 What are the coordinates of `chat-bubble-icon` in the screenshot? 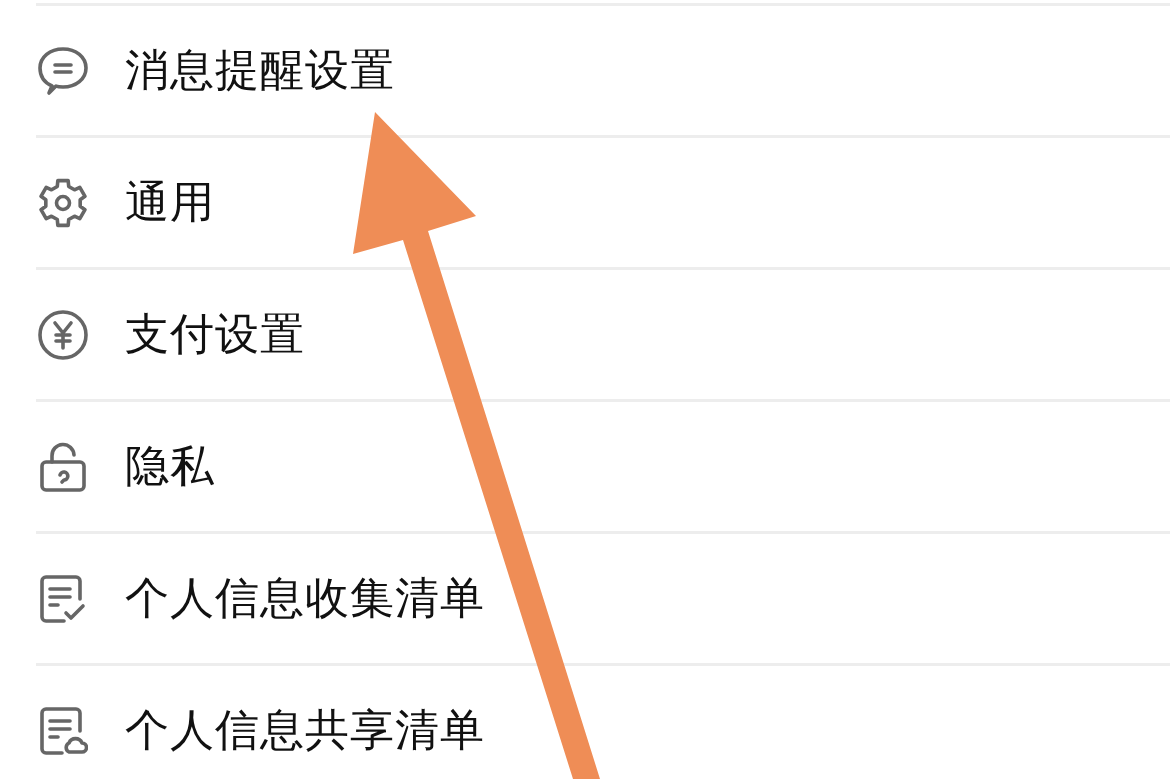 It's located at (63, 70).